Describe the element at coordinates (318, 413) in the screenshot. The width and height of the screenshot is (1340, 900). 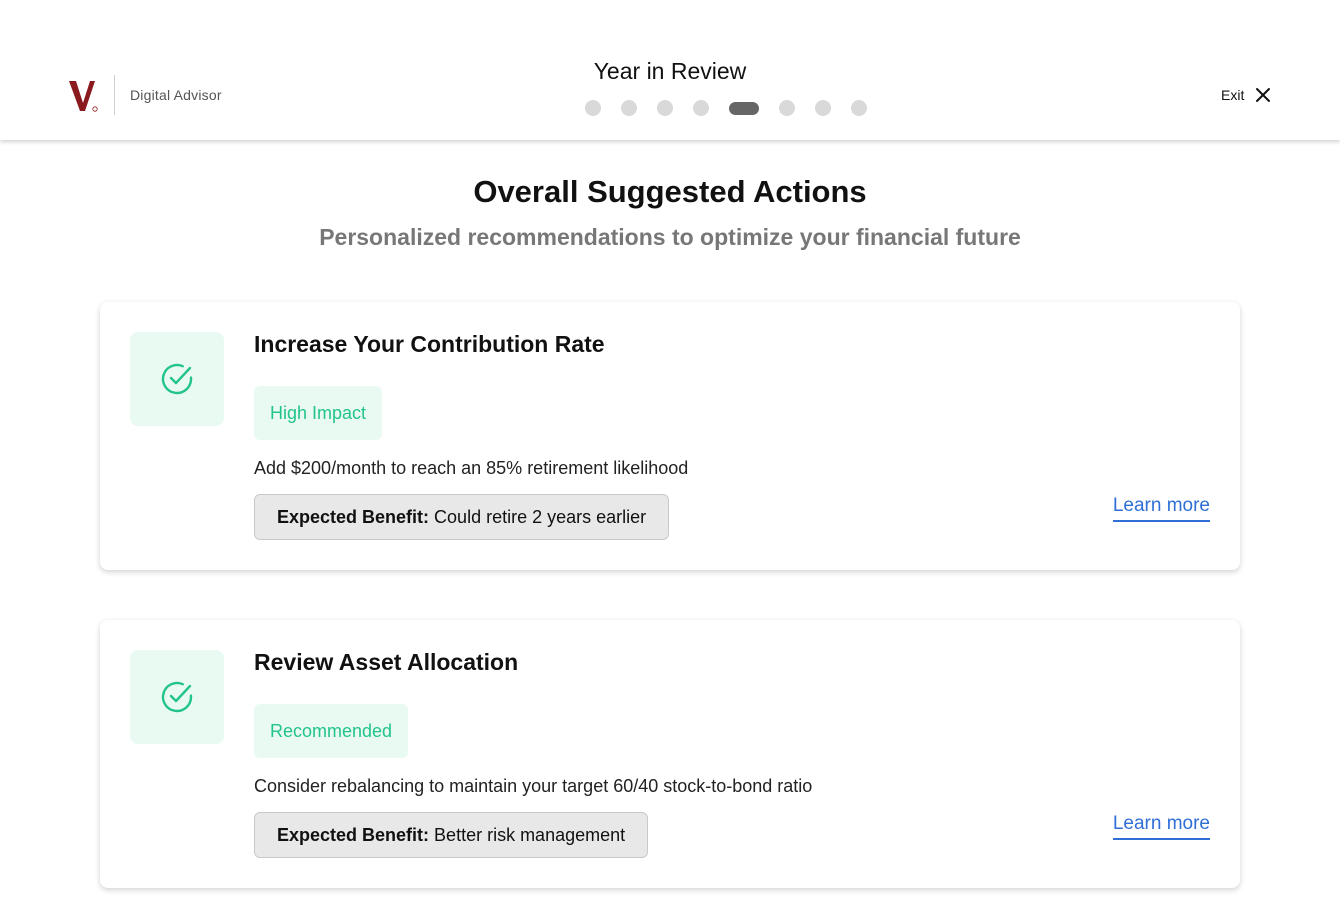
I see `impact-badge: High Impact` at that location.